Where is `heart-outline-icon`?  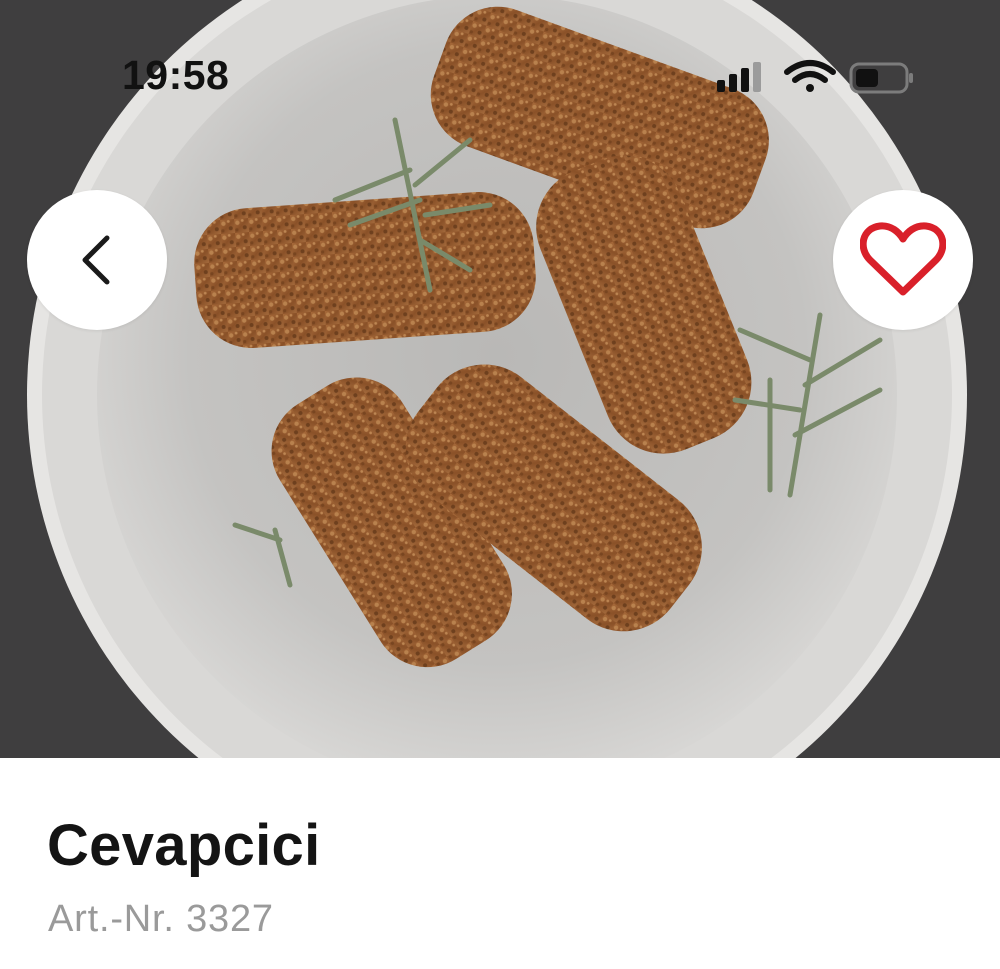 heart-outline-icon is located at coordinates (903, 259).